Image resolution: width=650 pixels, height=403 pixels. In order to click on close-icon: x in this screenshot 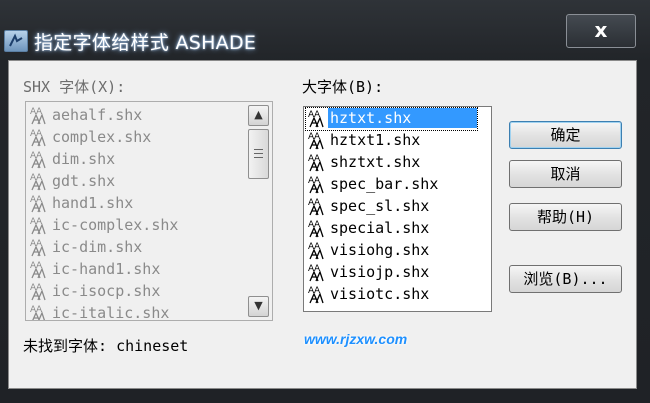, I will do `click(601, 30)`.